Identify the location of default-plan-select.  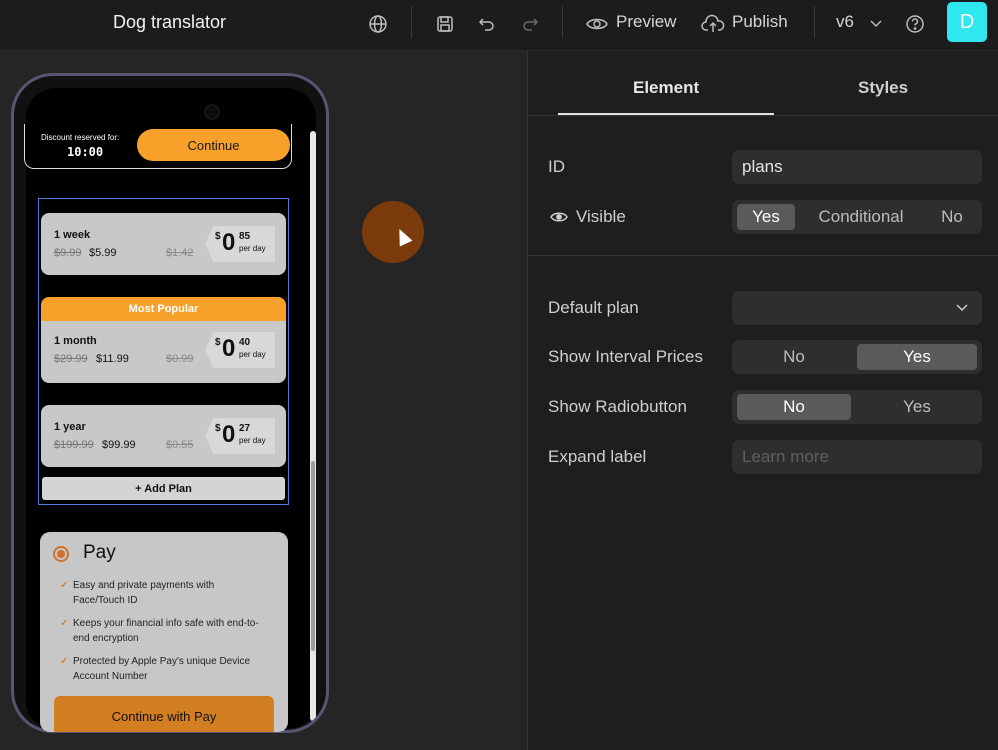
(857, 308).